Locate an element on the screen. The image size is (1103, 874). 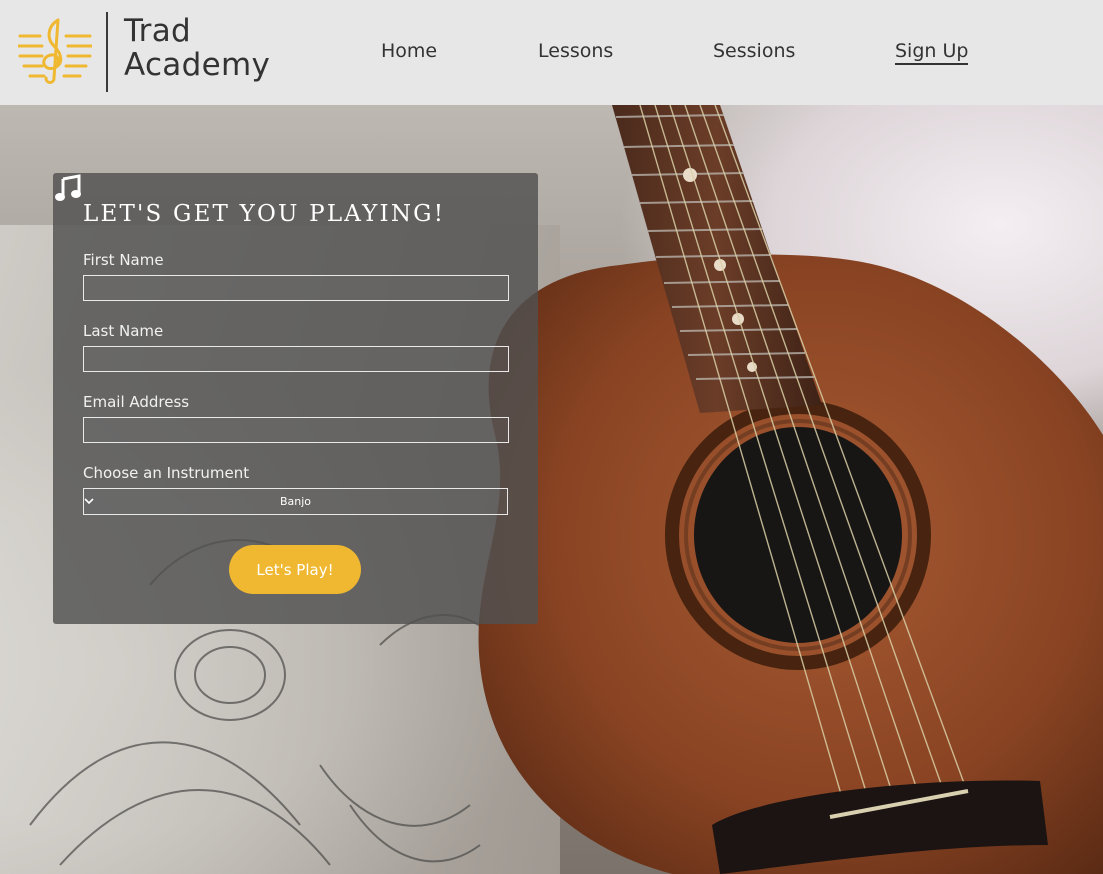
nav-sign-up: Sign Up is located at coordinates (932, 52).